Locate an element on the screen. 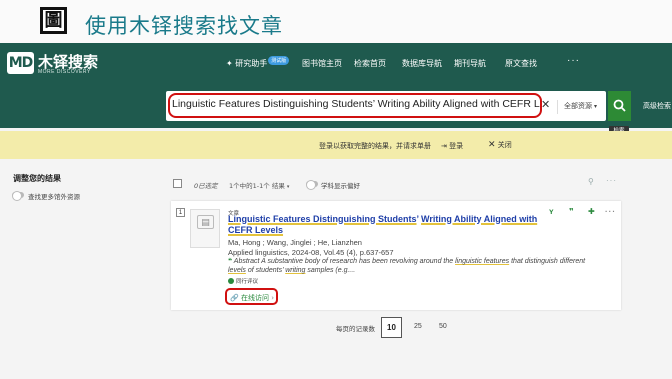 The height and width of the screenshot is (379, 672). login-link-label: 登录 is located at coordinates (456, 146).